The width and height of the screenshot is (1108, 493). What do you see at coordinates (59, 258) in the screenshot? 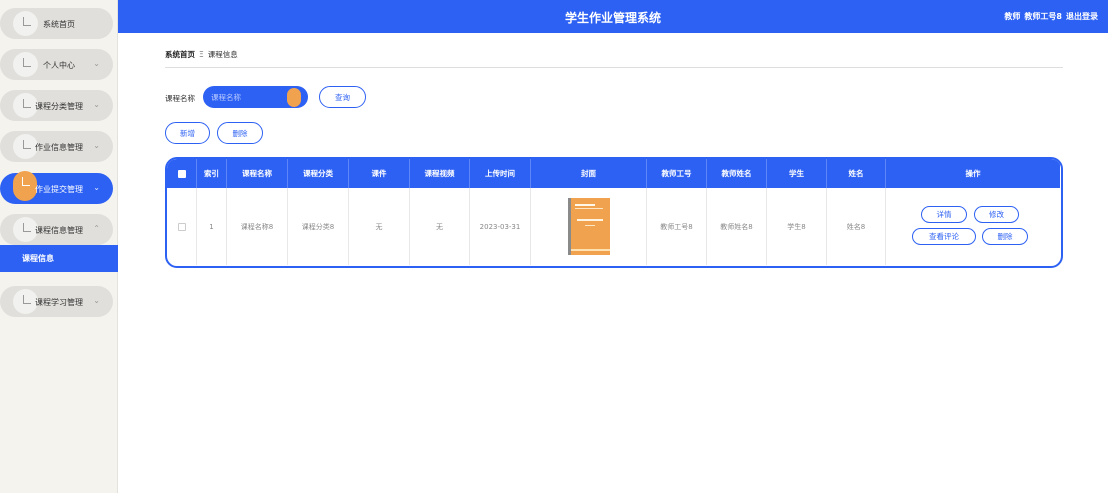
I see `sidebar-subitem-course-info: 课程信息` at bounding box center [59, 258].